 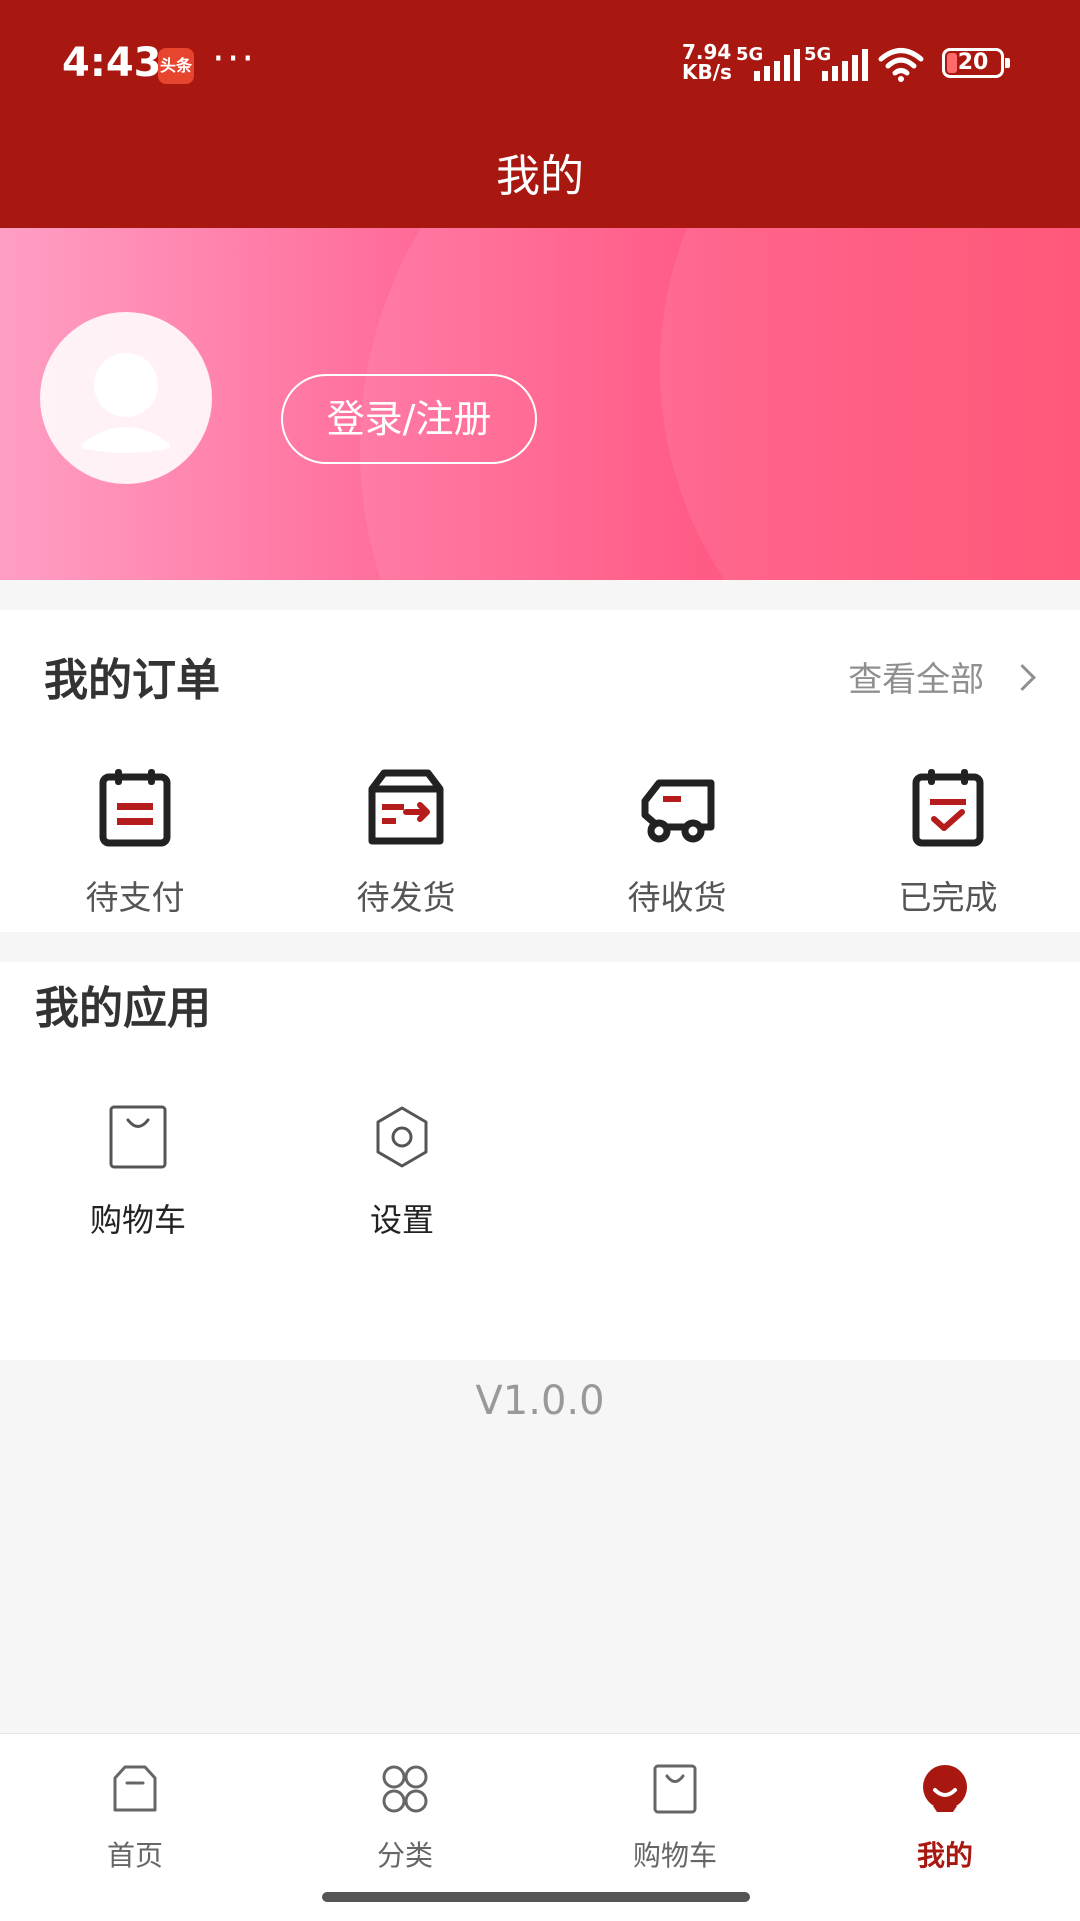 What do you see at coordinates (405, 1789) in the screenshot?
I see `category-icon` at bounding box center [405, 1789].